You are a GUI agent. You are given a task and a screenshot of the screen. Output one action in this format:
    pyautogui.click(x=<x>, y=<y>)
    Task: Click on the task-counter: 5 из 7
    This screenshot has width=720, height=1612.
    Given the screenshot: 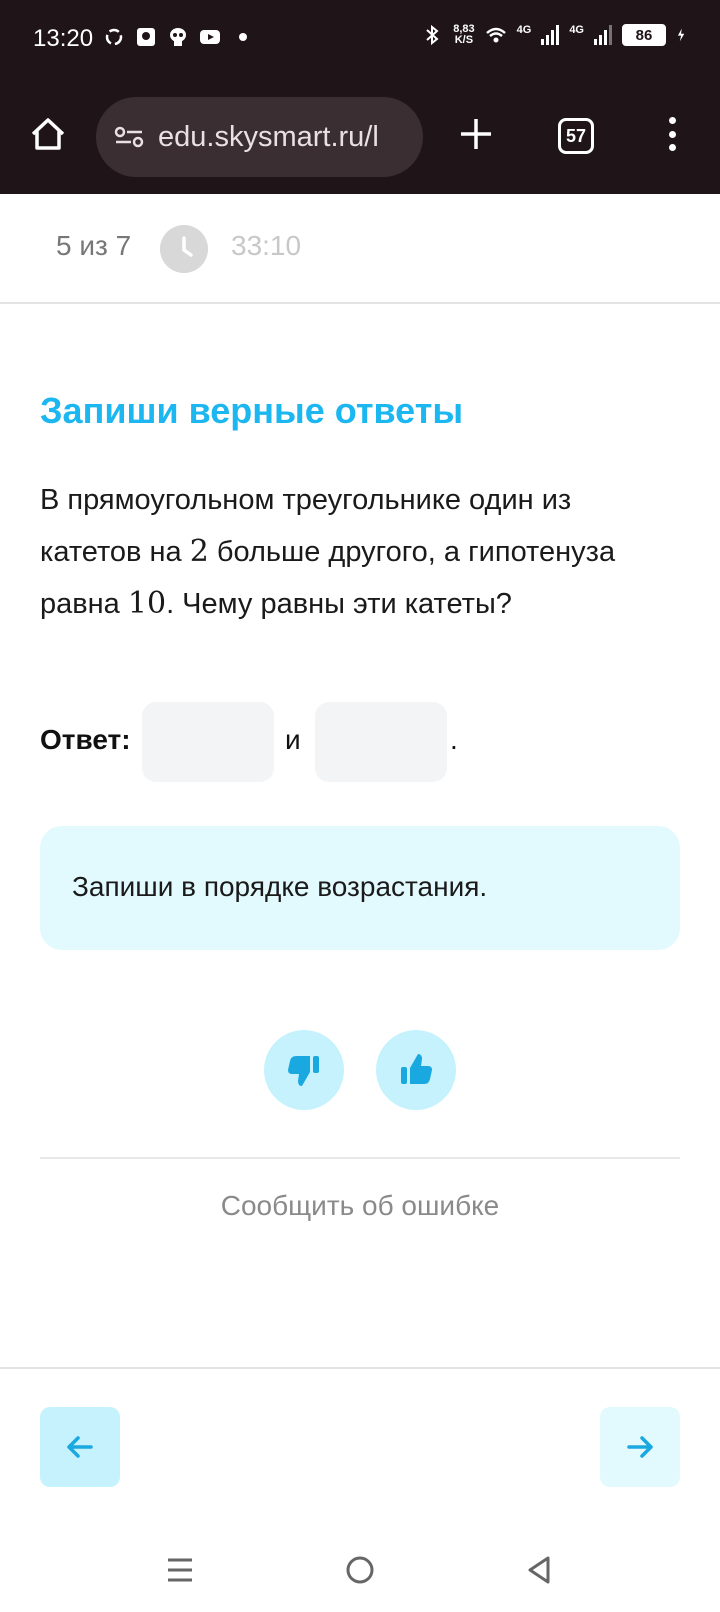 What is the action you would take?
    pyautogui.click(x=94, y=245)
    